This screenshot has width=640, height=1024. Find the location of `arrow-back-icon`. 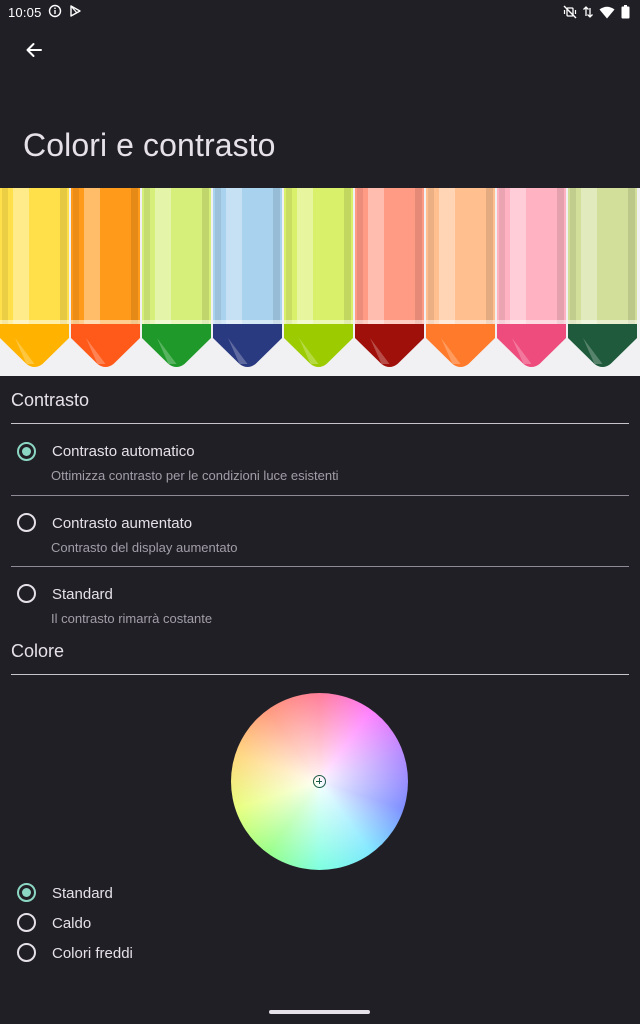

arrow-back-icon is located at coordinates (34, 52).